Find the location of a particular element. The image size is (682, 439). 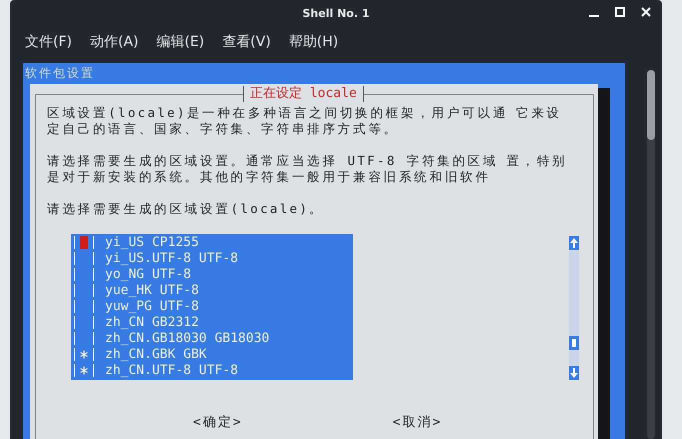

locale-option: zh_CN.UTF-8 UTF-8 is located at coordinates (171, 370).